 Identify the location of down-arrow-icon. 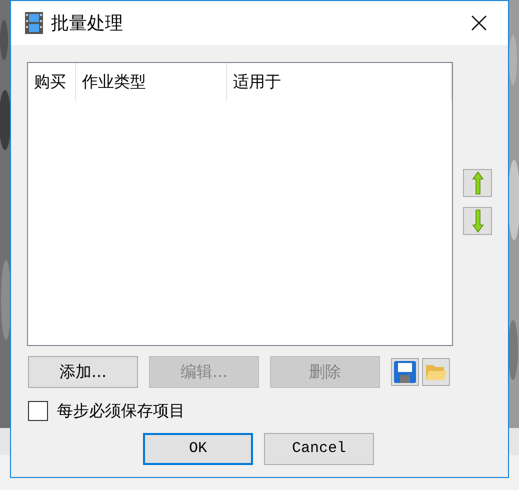
(478, 221).